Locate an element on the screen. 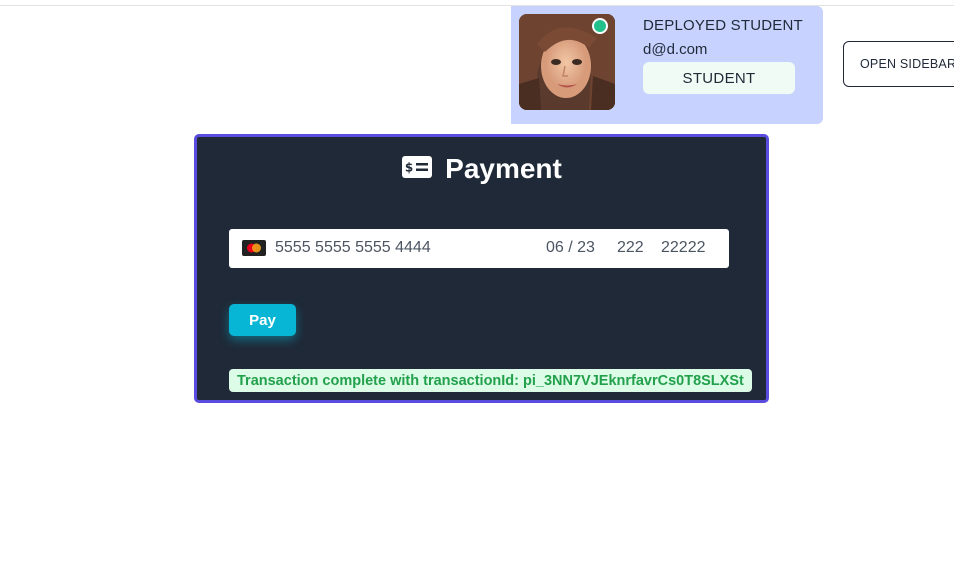 The width and height of the screenshot is (954, 566). card-cvc-field: 222 is located at coordinates (630, 248).